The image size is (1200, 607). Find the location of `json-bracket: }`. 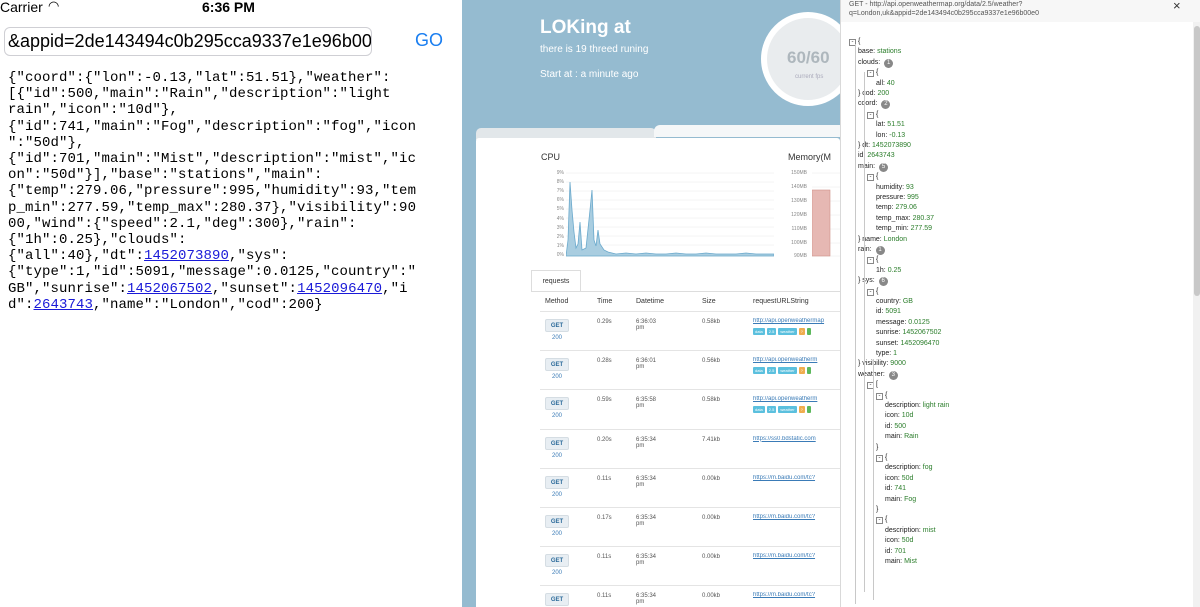

json-bracket: } is located at coordinates (877, 509).